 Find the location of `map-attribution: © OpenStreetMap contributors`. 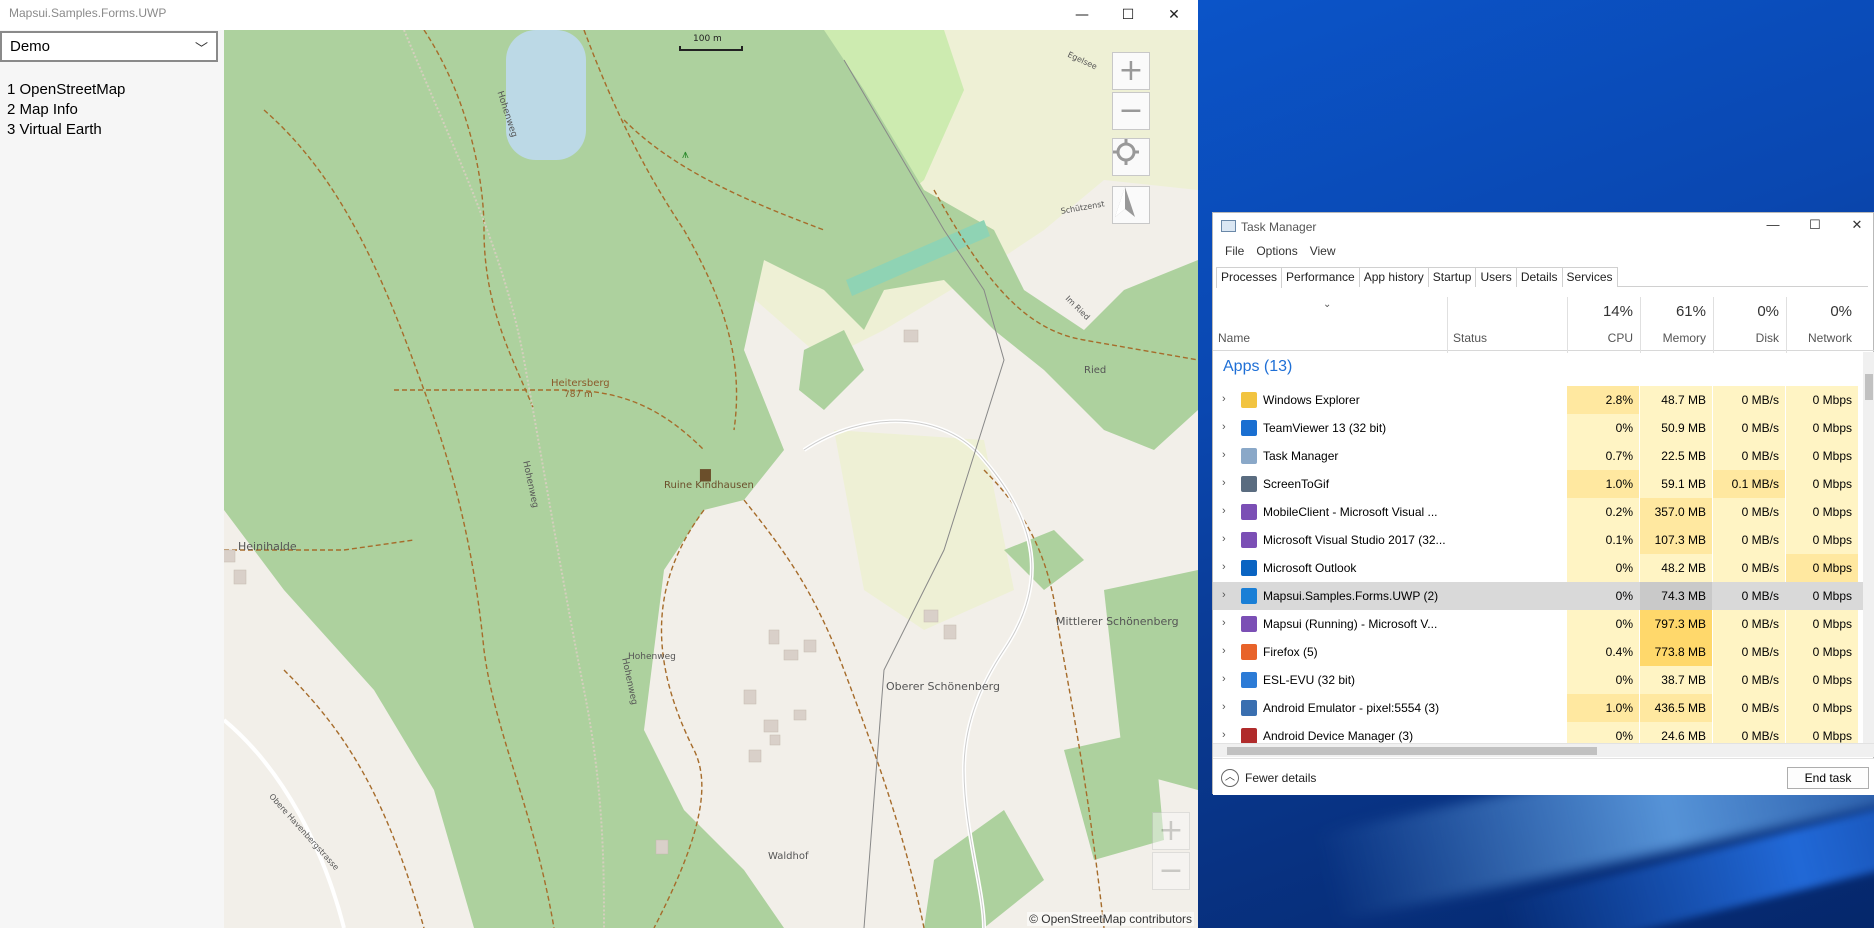

map-attribution: © OpenStreetMap contributors is located at coordinates (1110, 919).